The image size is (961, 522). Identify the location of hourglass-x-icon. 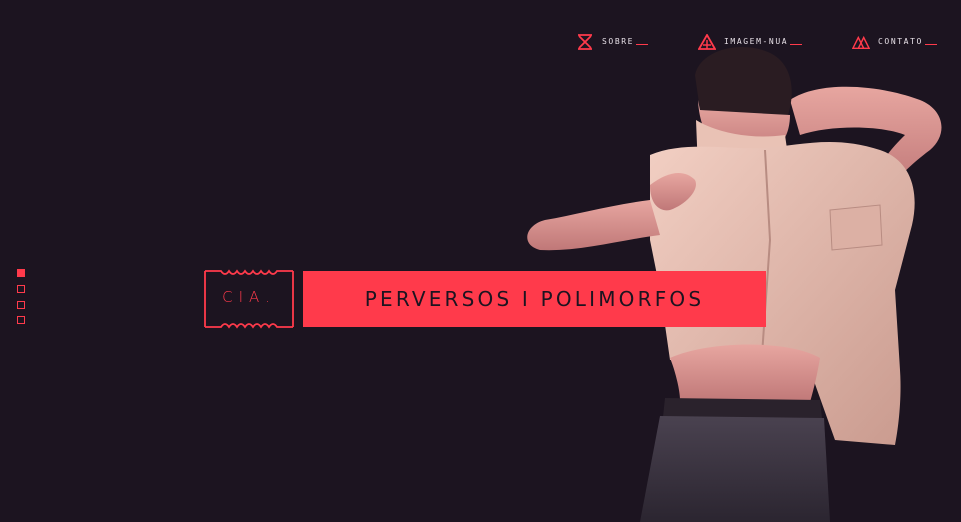
(585, 42).